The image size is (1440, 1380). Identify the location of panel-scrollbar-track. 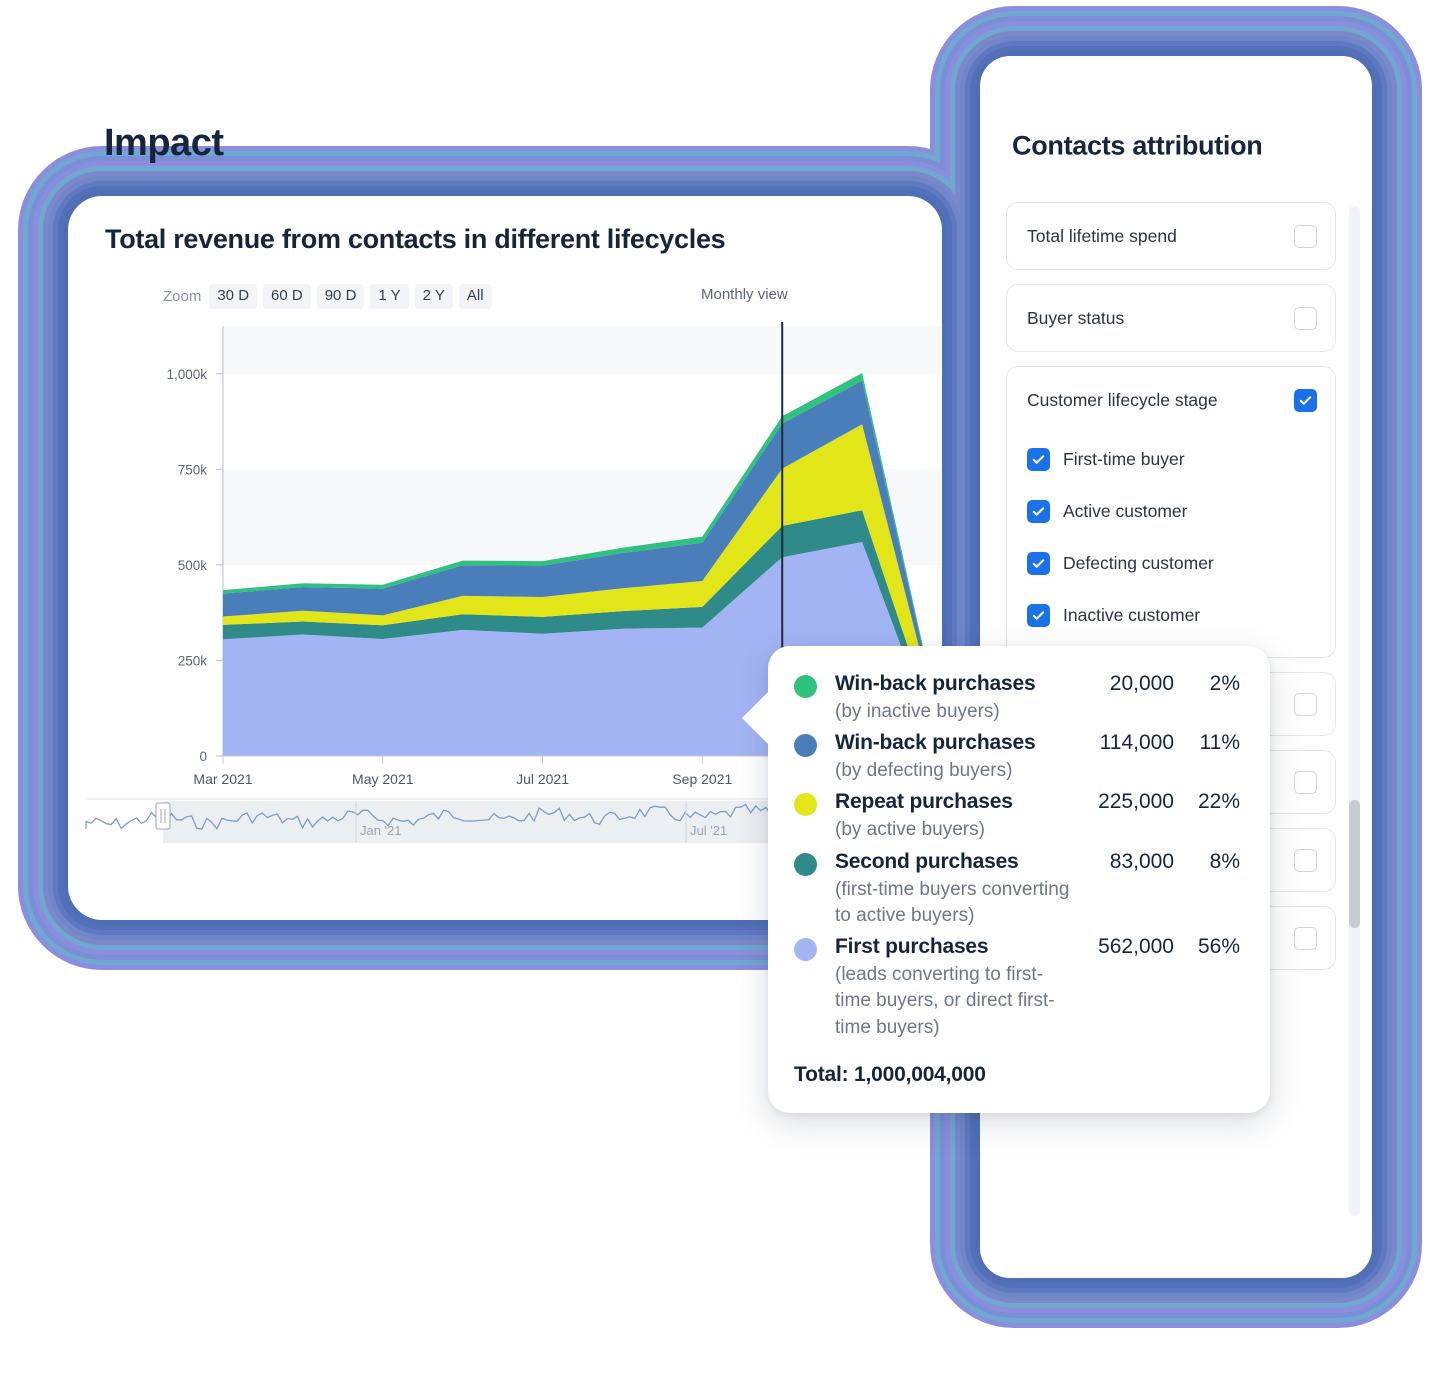
(1354, 711).